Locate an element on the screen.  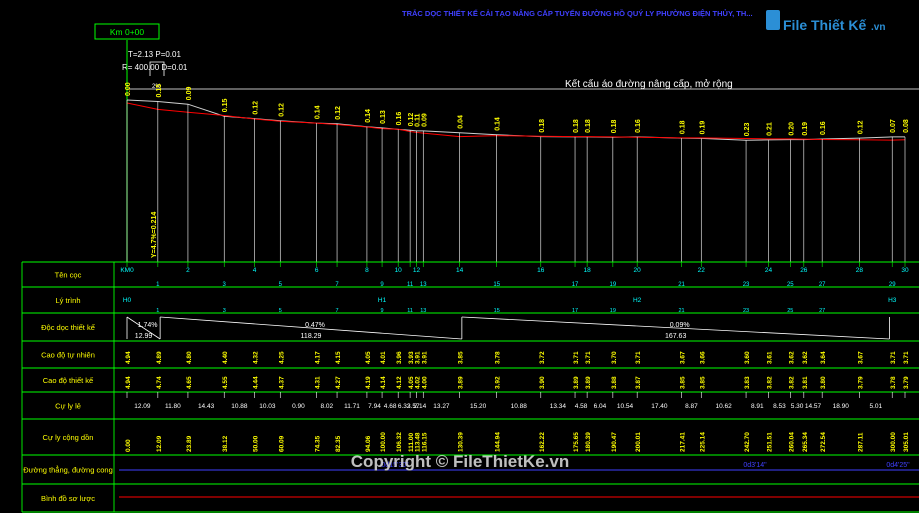
station-name: 19 is located at coordinates (612, 285).